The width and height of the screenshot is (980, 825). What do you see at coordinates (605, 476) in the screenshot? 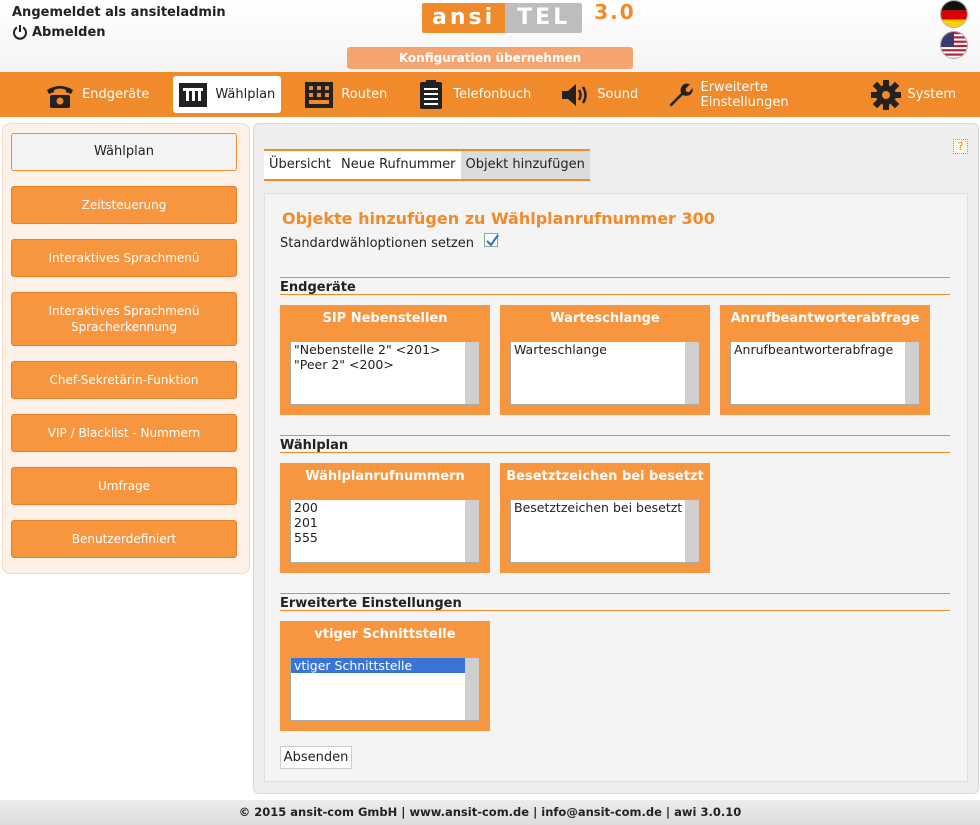
I see `box-title: Besetztzeichen bei besetzt` at bounding box center [605, 476].